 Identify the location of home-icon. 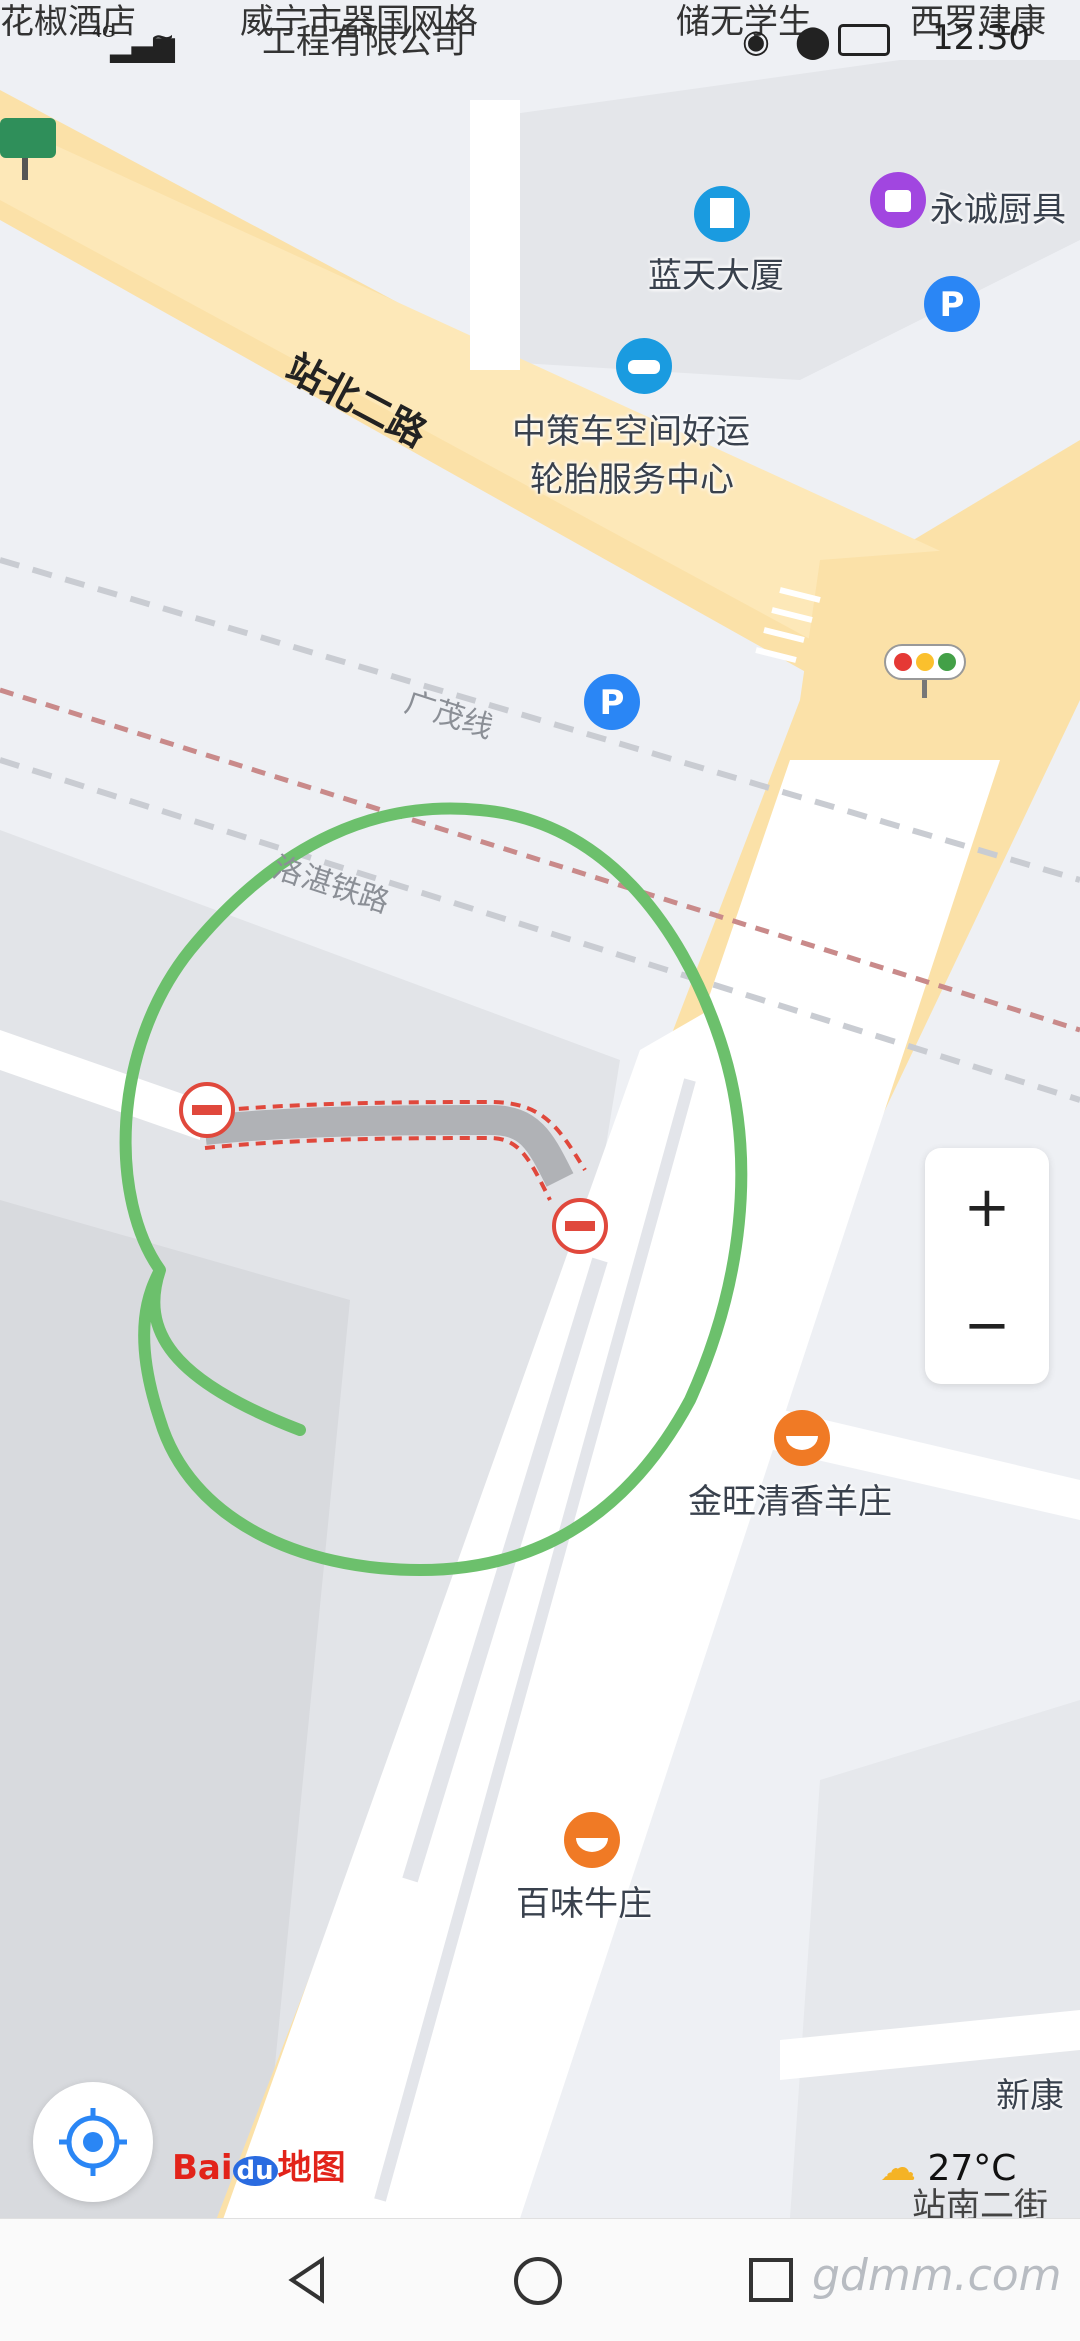
(538, 2281).